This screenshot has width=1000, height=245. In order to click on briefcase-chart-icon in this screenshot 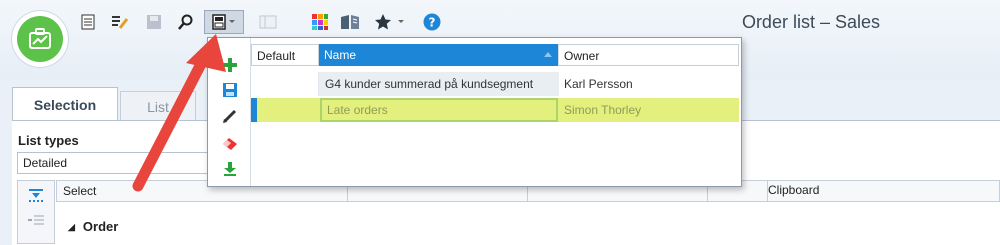, I will do `click(40, 38)`.